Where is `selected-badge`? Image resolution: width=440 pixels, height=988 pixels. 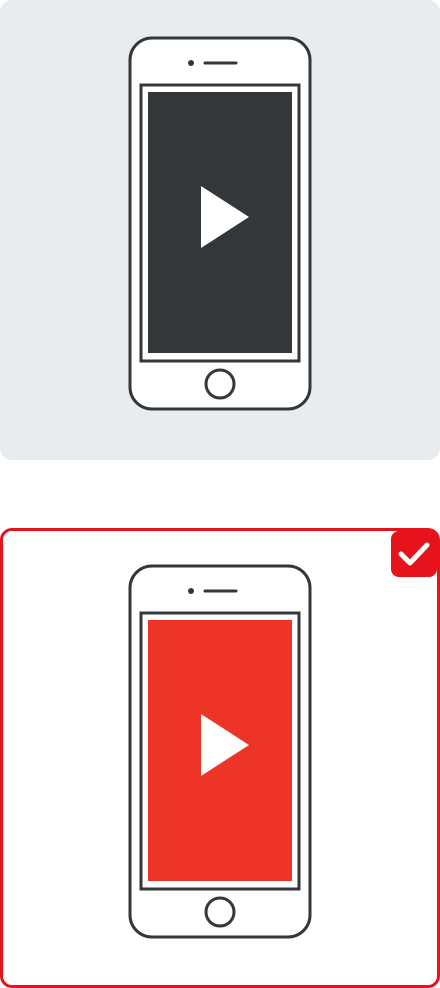
selected-badge is located at coordinates (414, 554).